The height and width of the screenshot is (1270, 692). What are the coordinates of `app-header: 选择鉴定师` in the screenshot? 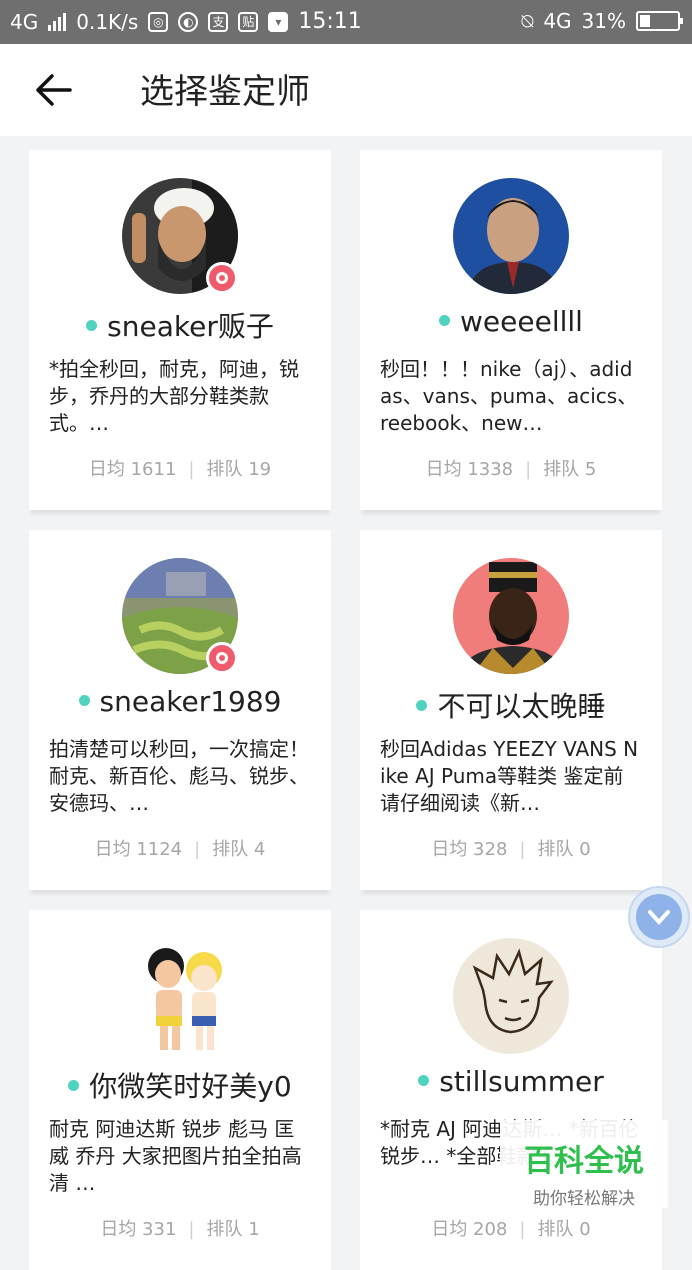 It's located at (346, 90).